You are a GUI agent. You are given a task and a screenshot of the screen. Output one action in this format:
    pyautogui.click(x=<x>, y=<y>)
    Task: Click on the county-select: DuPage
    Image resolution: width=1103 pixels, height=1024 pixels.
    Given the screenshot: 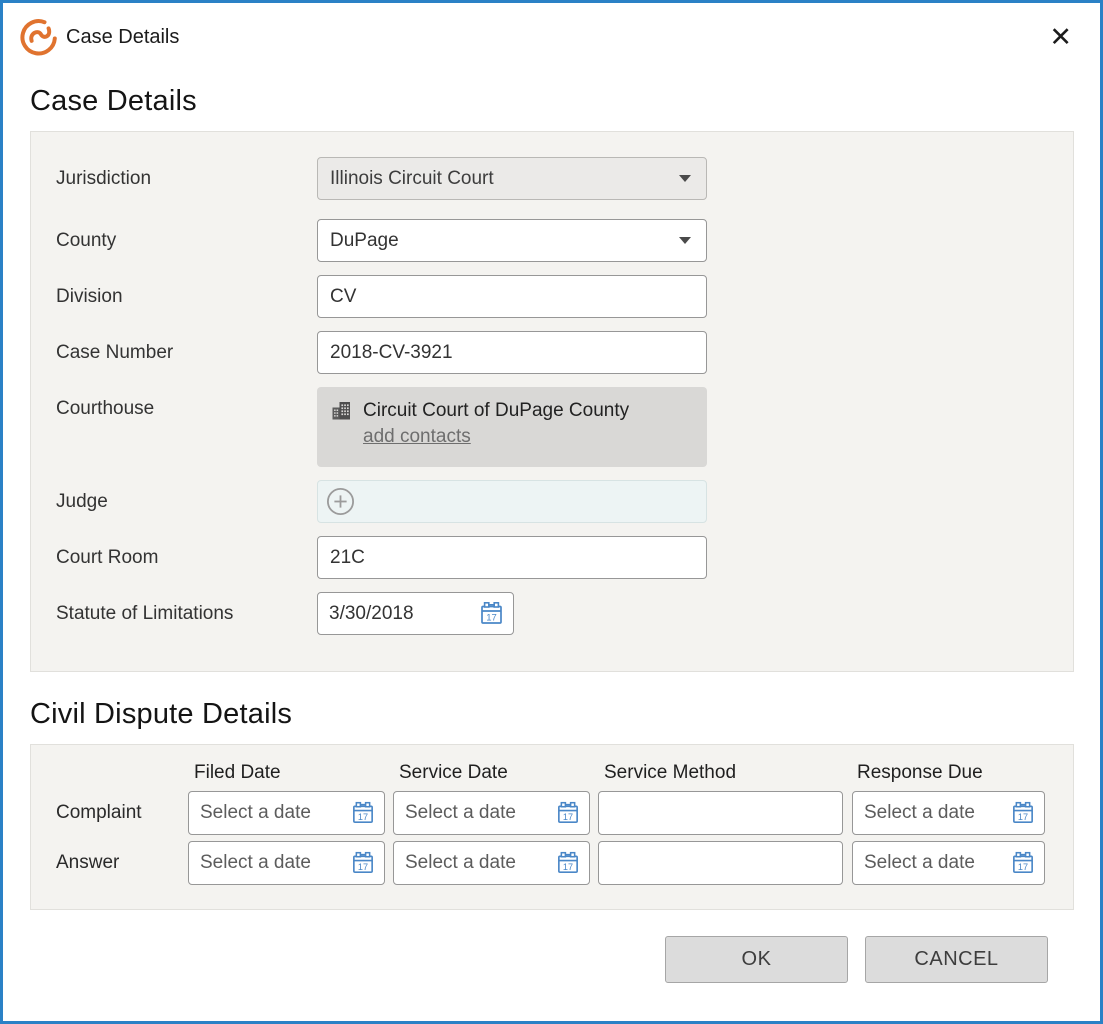 What is the action you would take?
    pyautogui.click(x=512, y=240)
    